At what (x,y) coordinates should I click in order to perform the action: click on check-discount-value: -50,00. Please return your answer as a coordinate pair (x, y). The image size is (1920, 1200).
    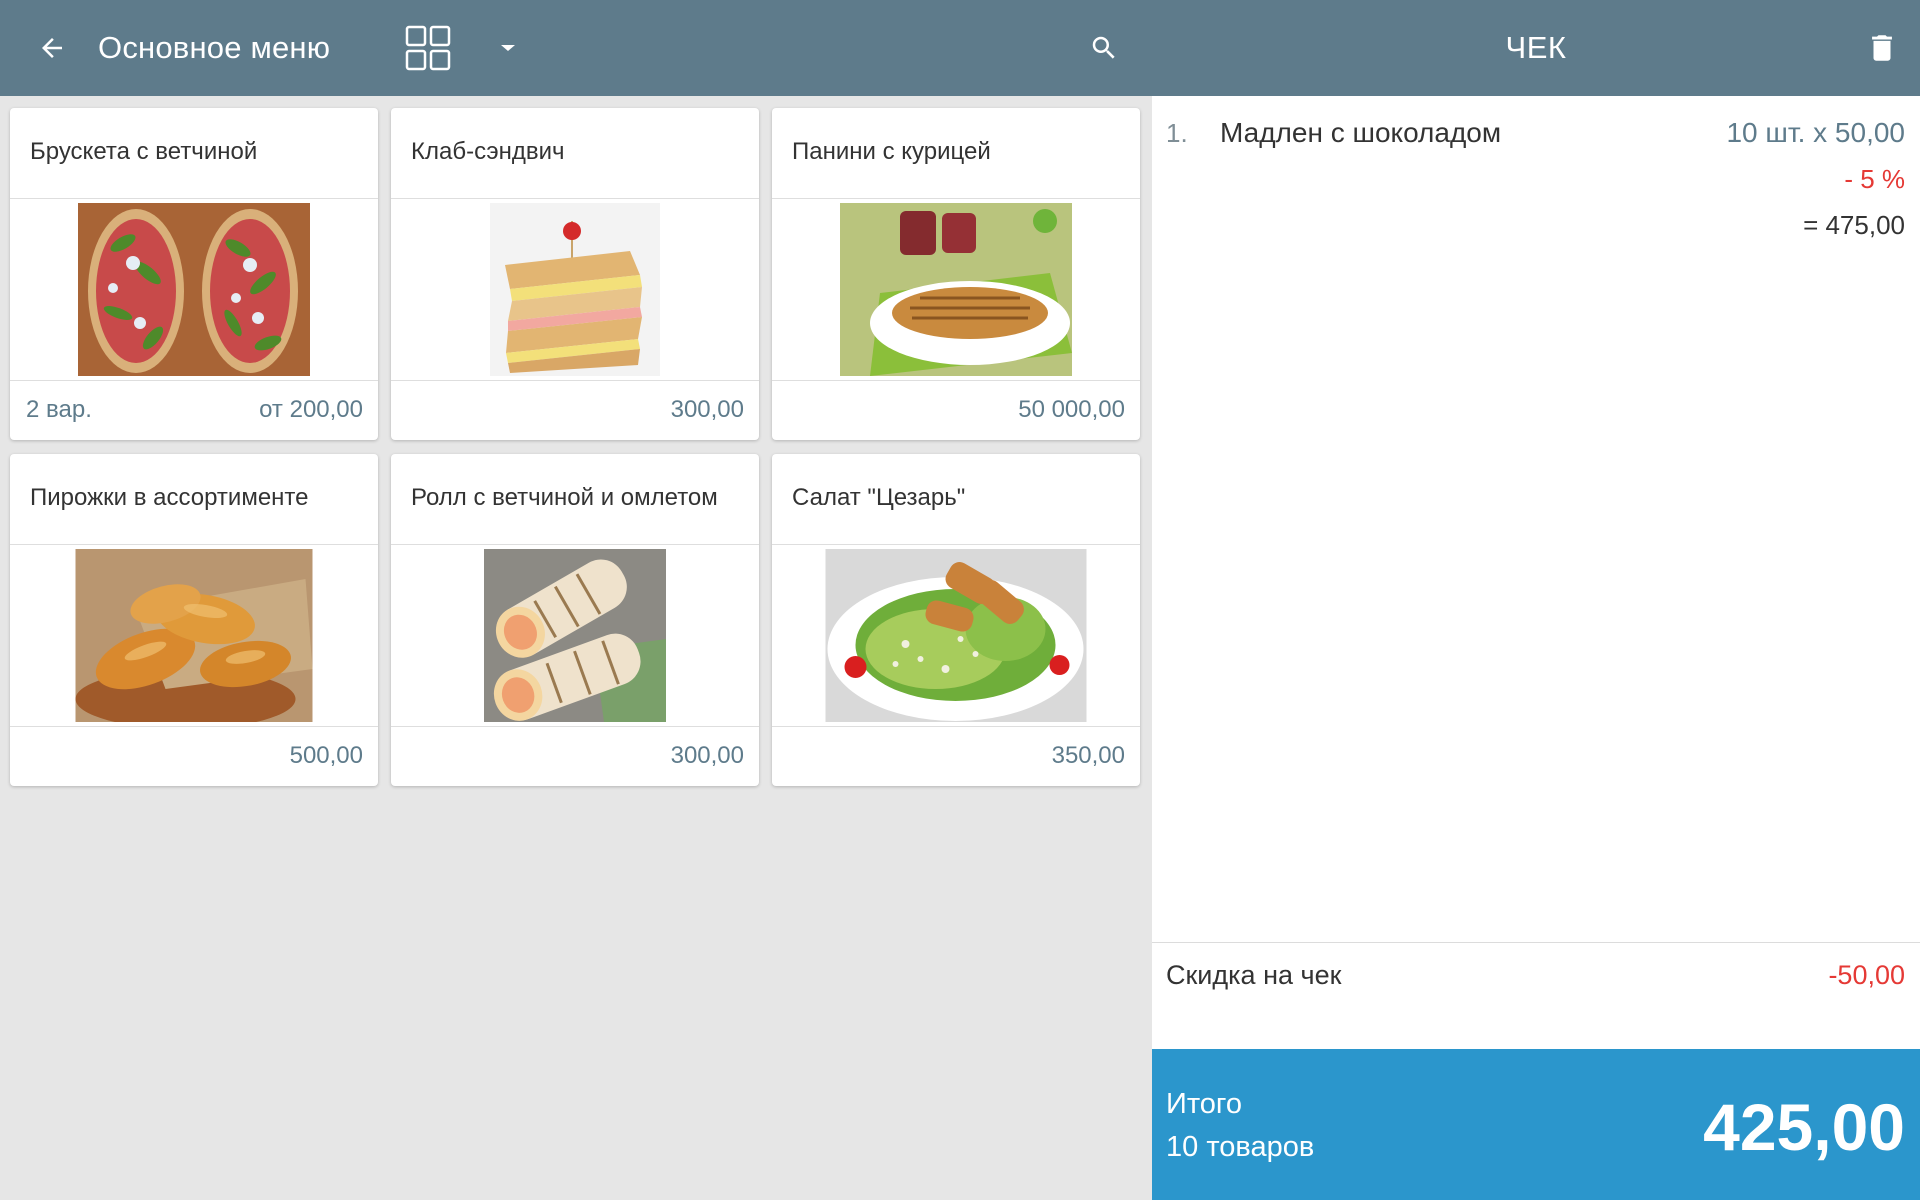
    Looking at the image, I should click on (1866, 975).